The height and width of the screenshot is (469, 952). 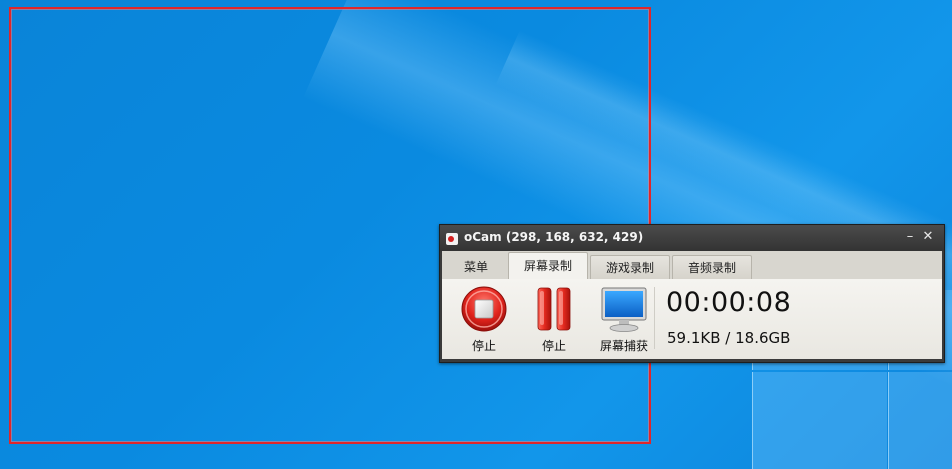 What do you see at coordinates (654, 318) in the screenshot?
I see `toolbar-divider` at bounding box center [654, 318].